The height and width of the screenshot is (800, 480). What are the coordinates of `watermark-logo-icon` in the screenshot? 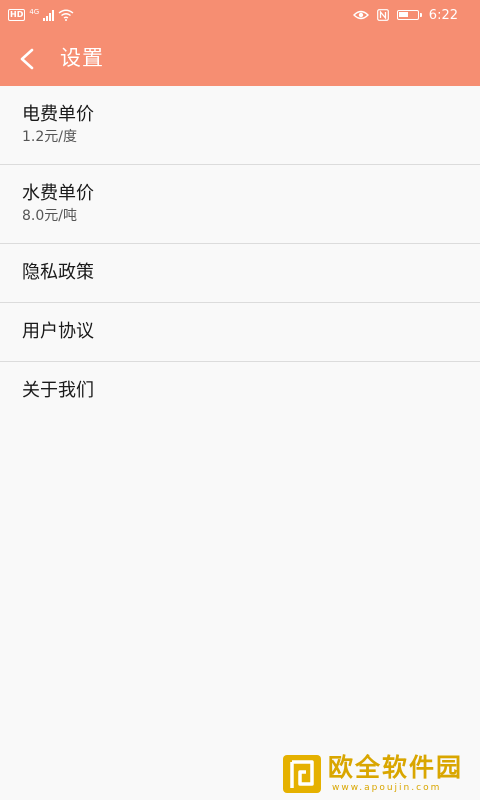 It's located at (302, 774).